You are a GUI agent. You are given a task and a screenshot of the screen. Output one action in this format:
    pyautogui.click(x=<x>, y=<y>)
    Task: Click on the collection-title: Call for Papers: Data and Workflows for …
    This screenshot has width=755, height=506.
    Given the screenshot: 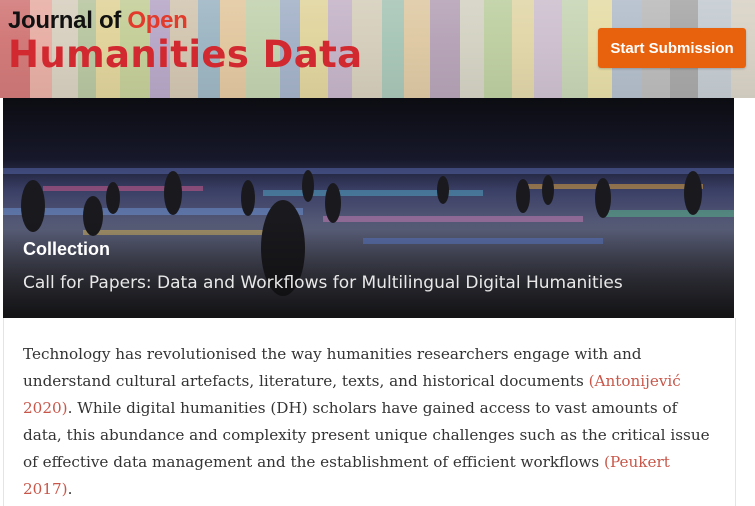 What is the action you would take?
    pyautogui.click(x=373, y=283)
    